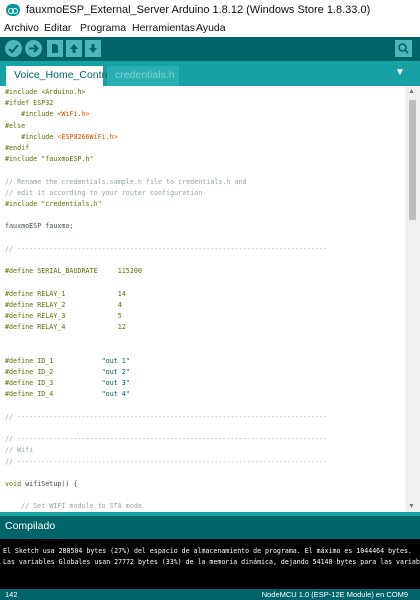 The height and width of the screenshot is (600, 420). I want to click on code-token: #ifdef ESP32, so click(29, 103).